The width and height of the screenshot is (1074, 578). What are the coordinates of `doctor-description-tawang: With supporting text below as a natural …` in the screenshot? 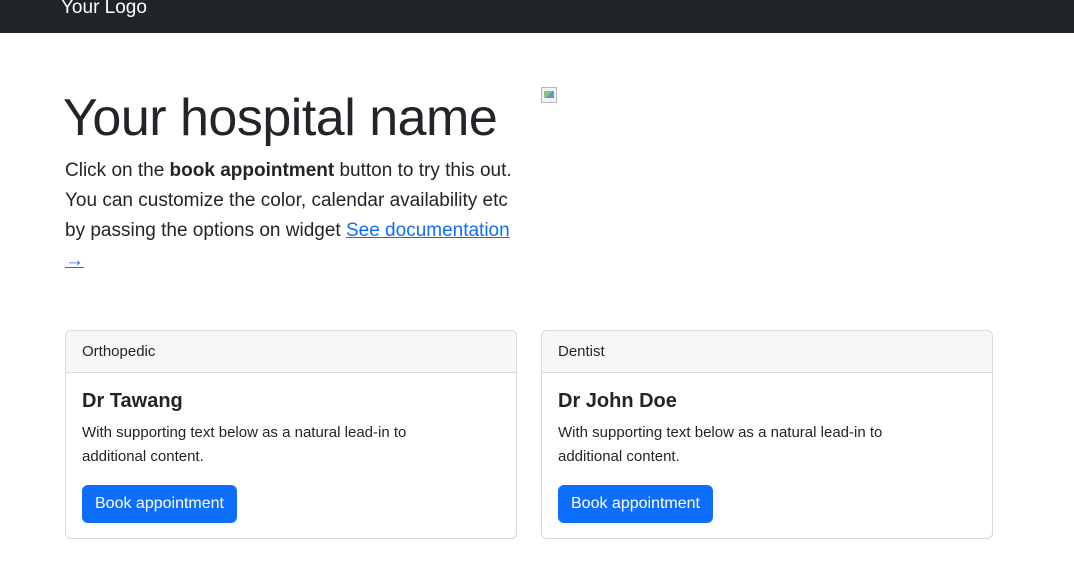 It's located at (244, 444).